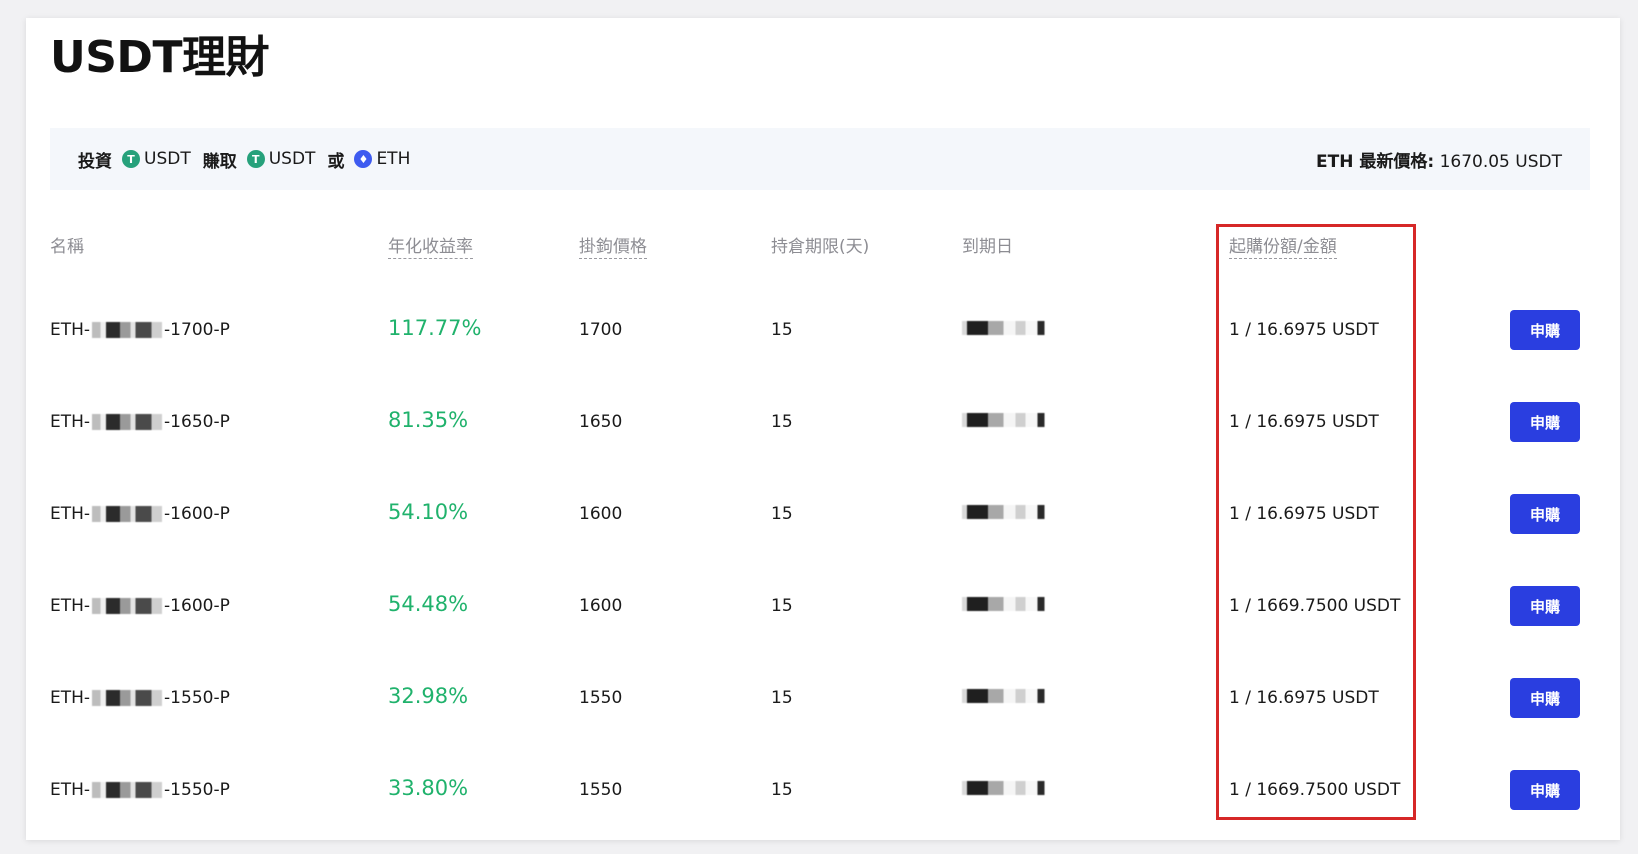  I want to click on invest-coin: T USDT, so click(156, 159).